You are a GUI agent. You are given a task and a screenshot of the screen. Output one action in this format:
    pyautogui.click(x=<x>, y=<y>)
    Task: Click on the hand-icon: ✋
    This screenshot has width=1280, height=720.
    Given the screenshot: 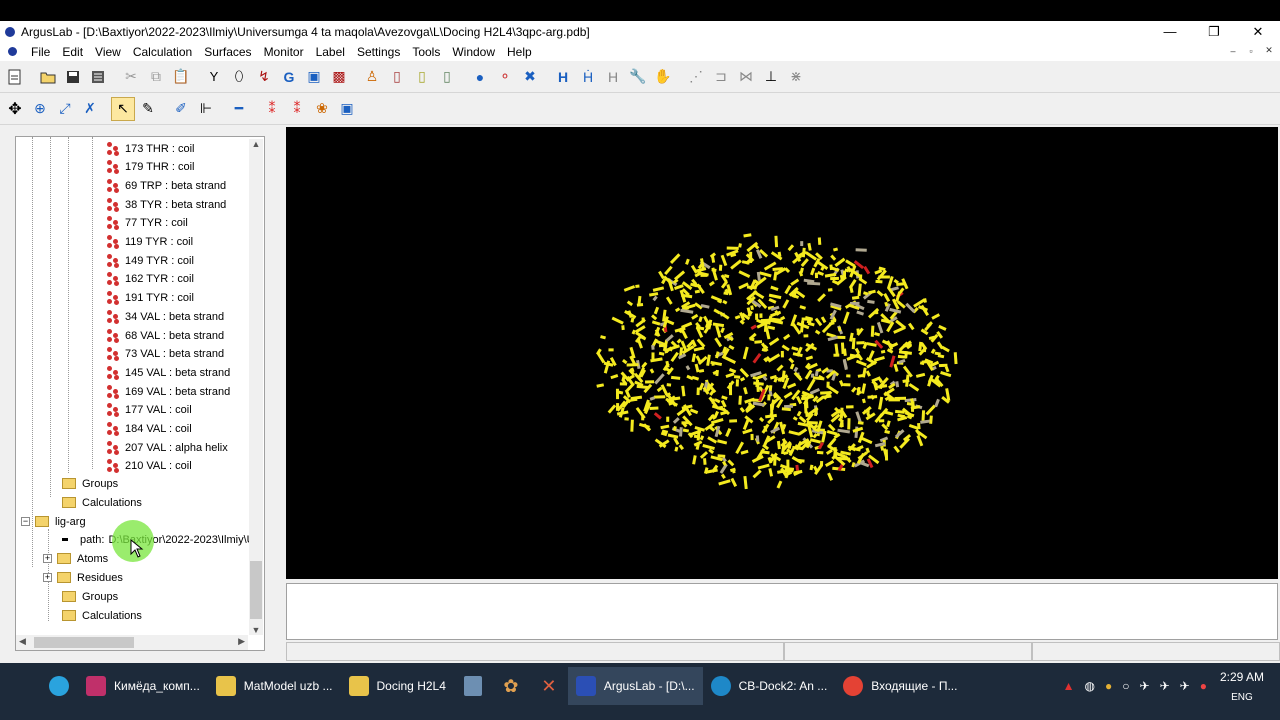 What is the action you would take?
    pyautogui.click(x=663, y=77)
    